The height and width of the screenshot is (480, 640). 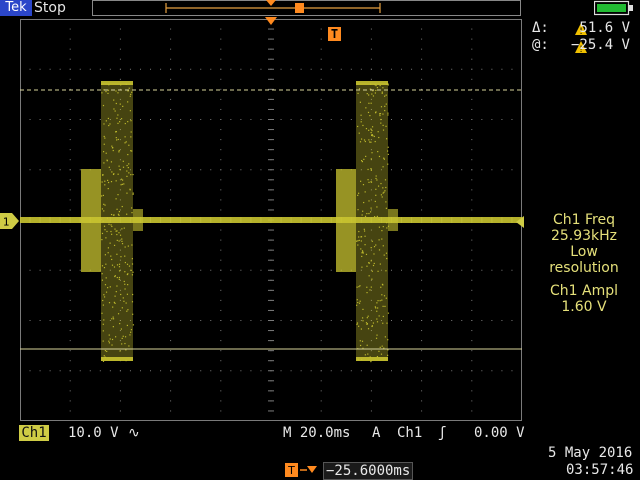 What do you see at coordinates (306, 8) in the screenshot?
I see `record-position-bar` at bounding box center [306, 8].